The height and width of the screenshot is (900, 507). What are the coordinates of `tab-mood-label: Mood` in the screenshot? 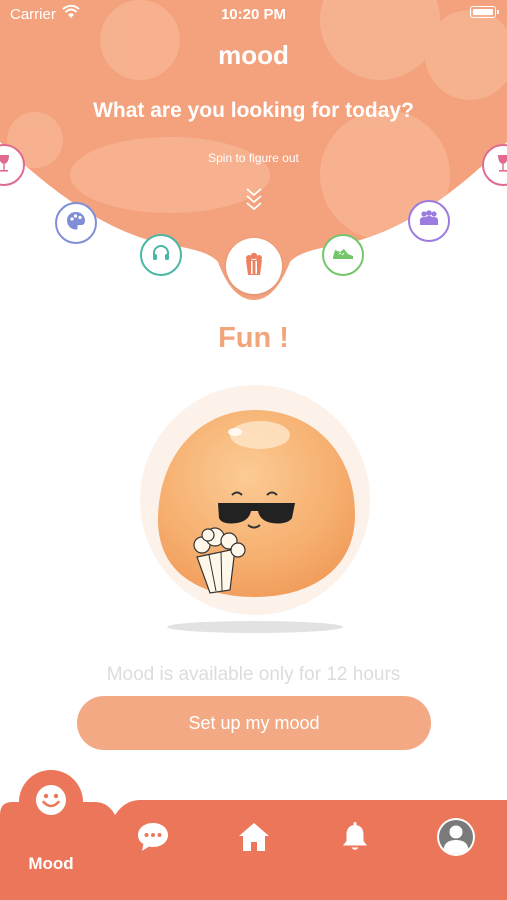 It's located at (51, 863).